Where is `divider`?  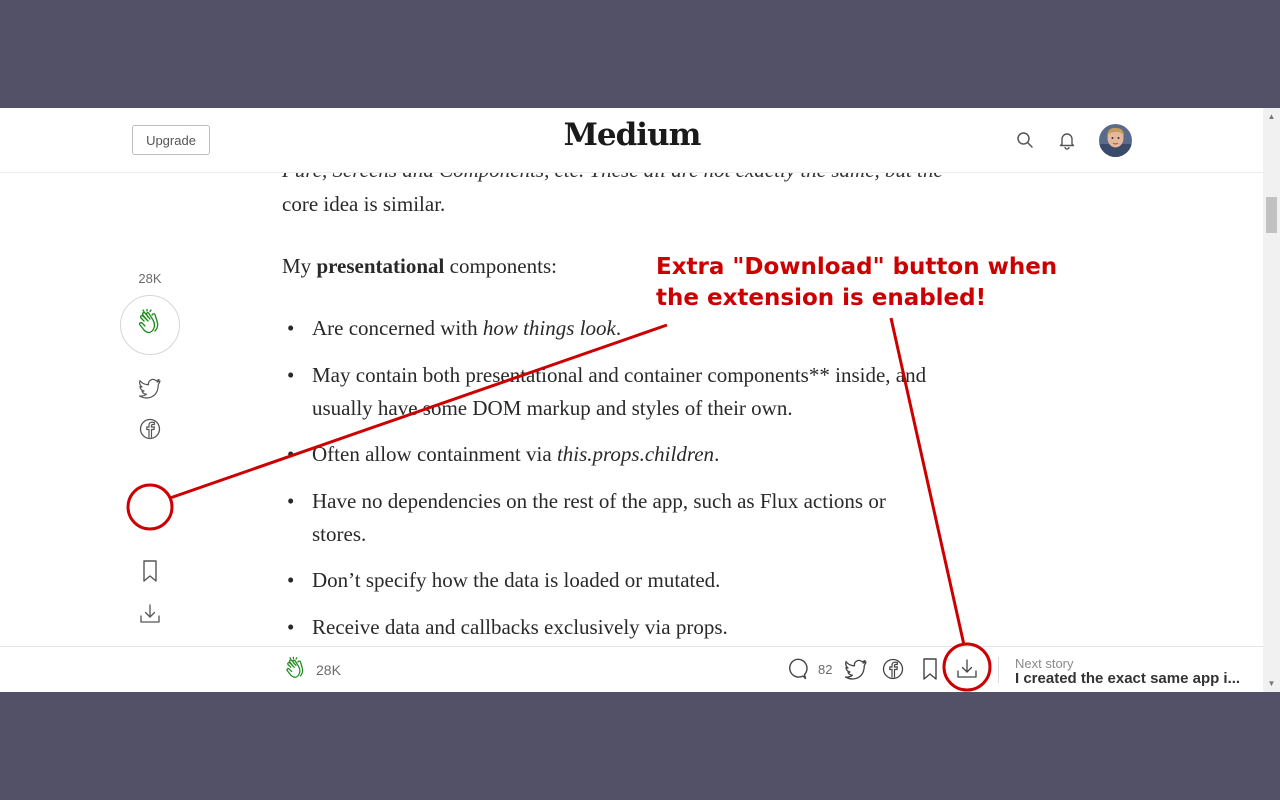
divider is located at coordinates (998, 670).